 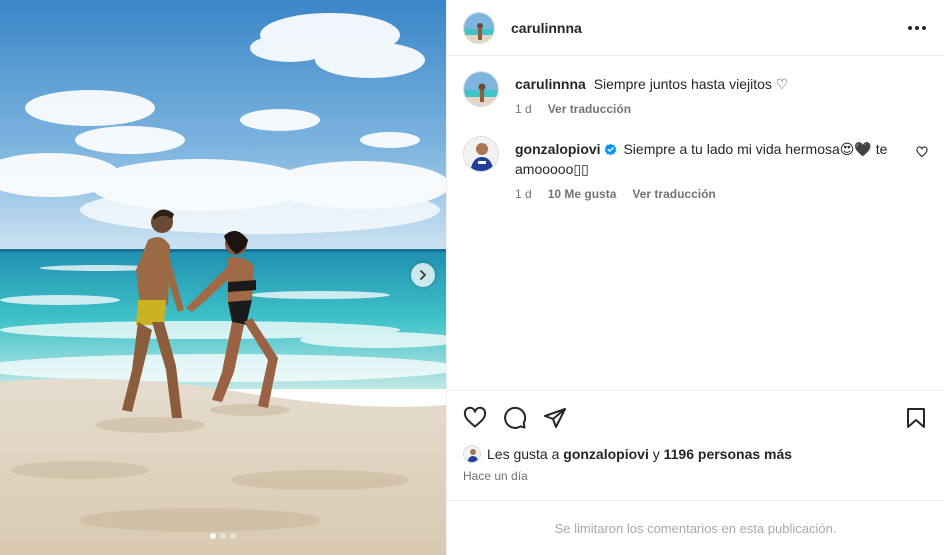 What do you see at coordinates (656, 454) in the screenshot?
I see `likes-connector: y` at bounding box center [656, 454].